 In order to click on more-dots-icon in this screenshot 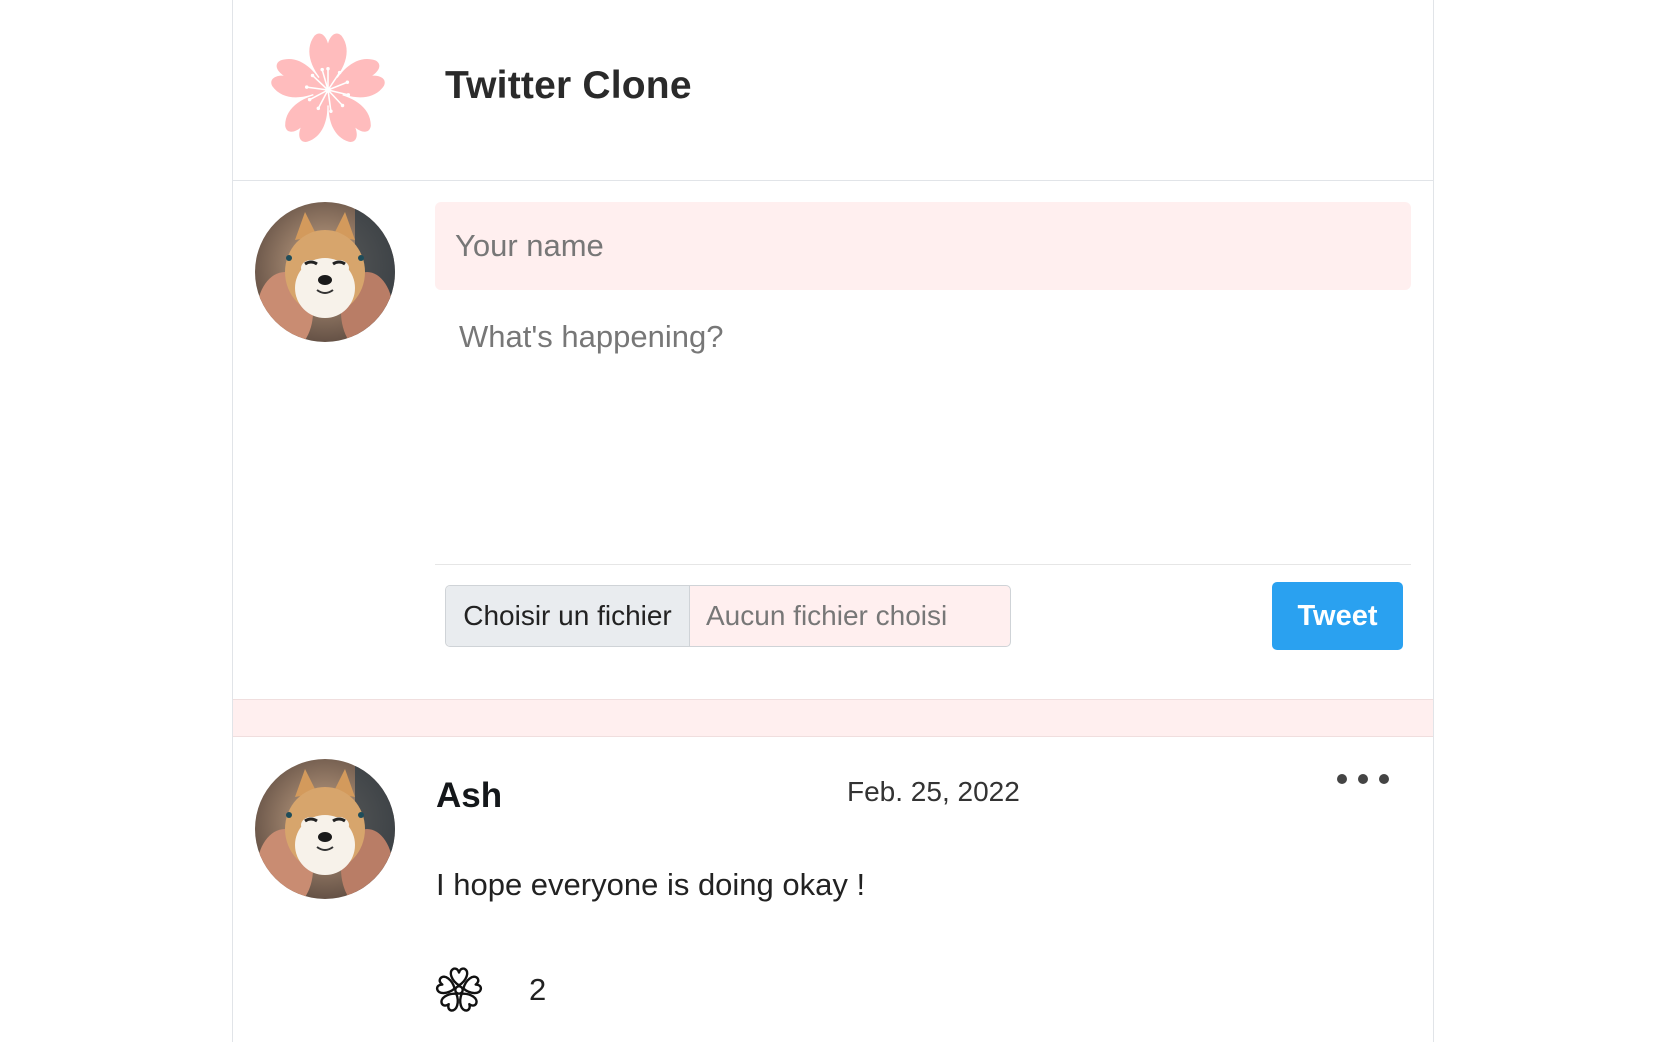, I will do `click(1363, 779)`.